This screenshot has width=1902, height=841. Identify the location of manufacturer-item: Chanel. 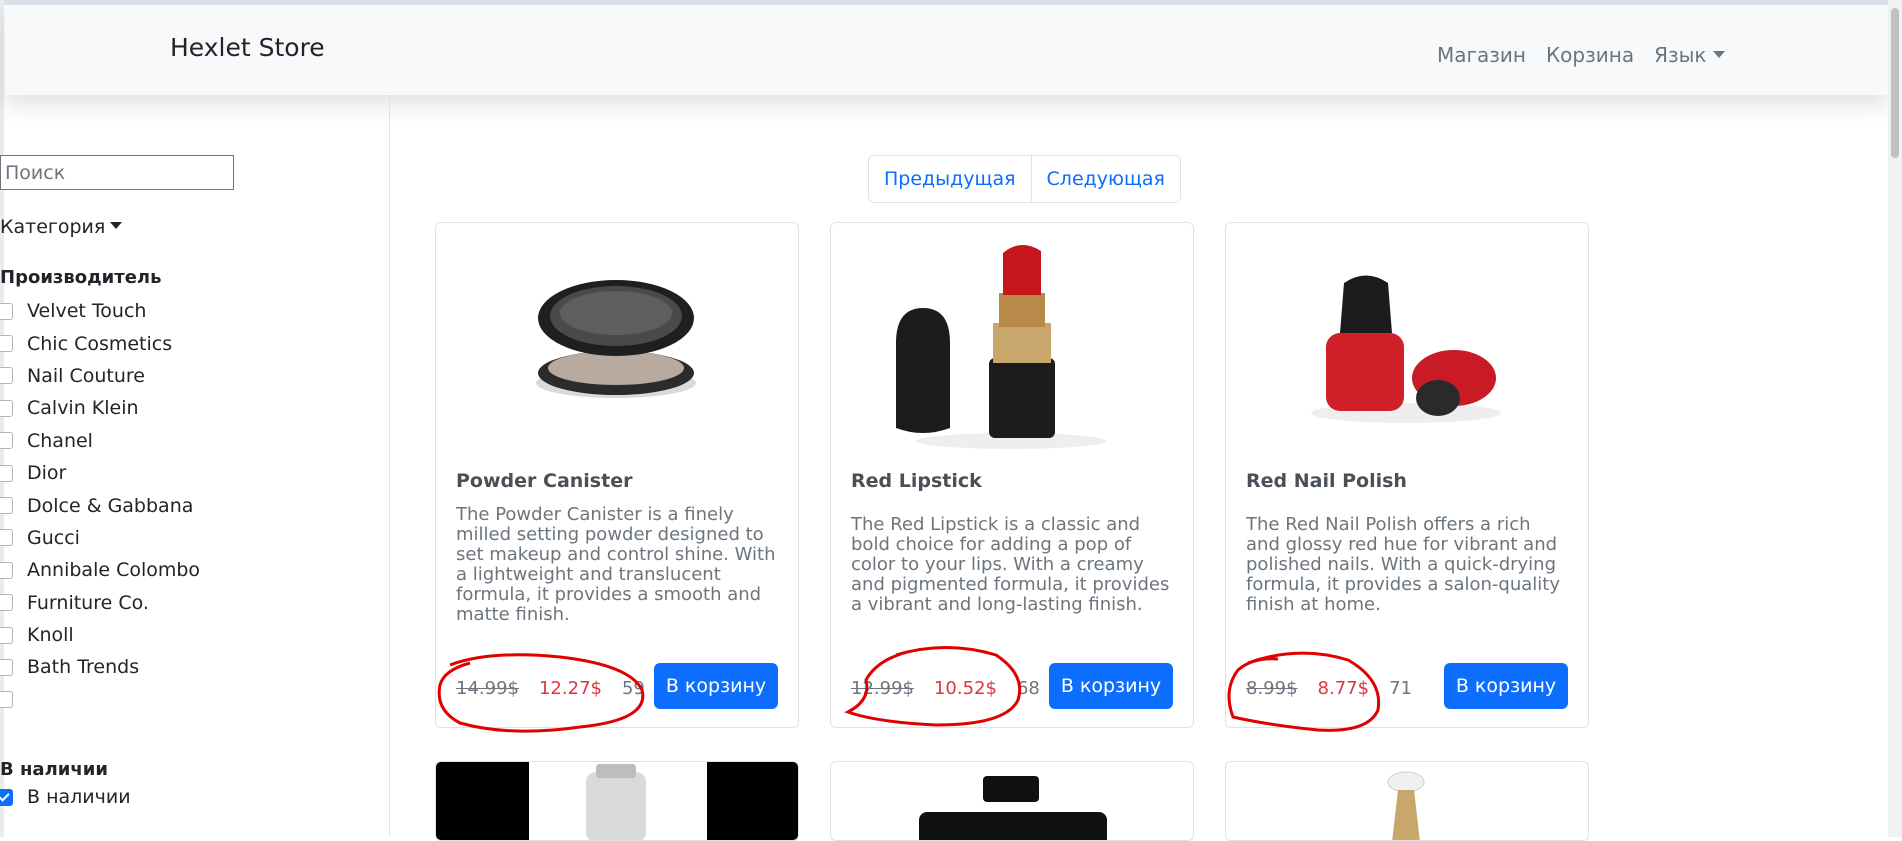
(100, 441).